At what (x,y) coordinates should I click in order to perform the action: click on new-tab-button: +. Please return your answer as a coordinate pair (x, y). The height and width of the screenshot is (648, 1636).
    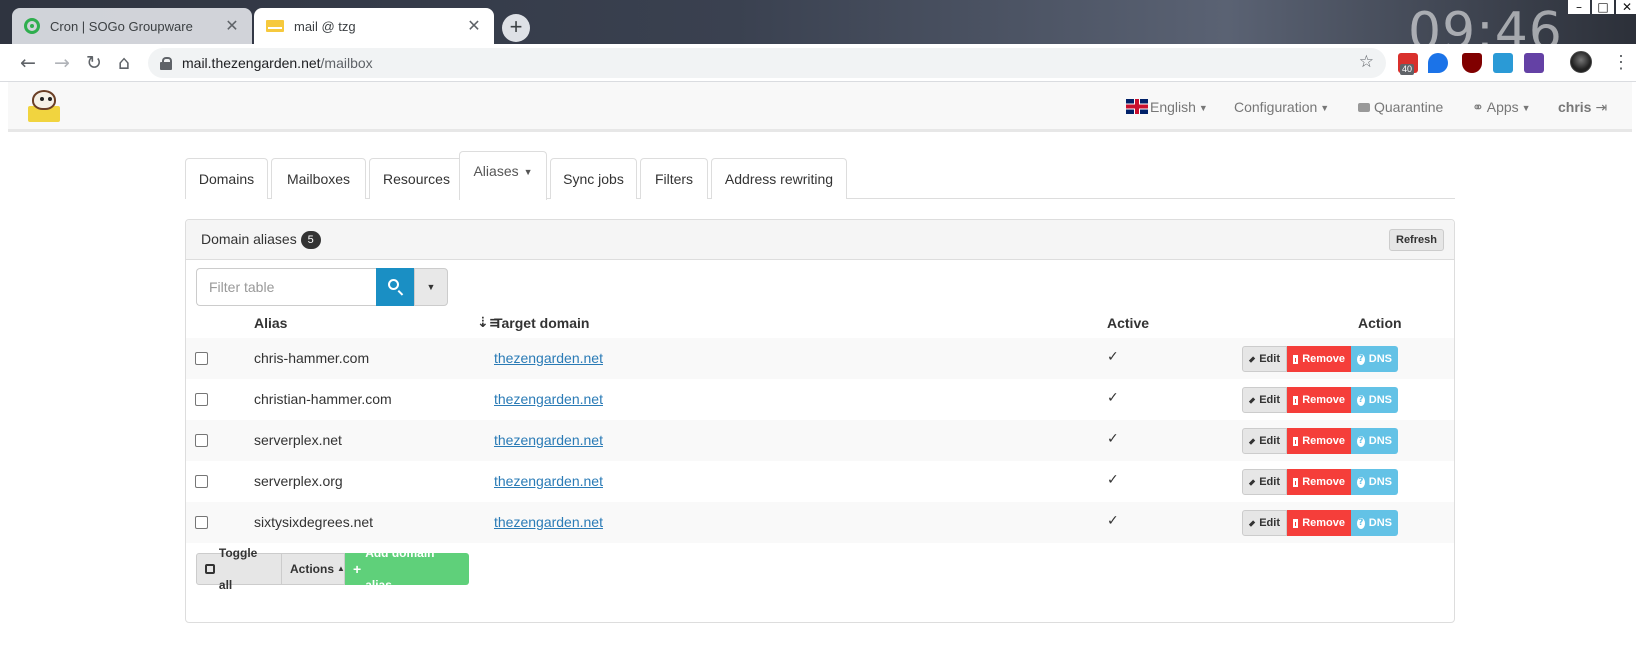
    Looking at the image, I should click on (516, 28).